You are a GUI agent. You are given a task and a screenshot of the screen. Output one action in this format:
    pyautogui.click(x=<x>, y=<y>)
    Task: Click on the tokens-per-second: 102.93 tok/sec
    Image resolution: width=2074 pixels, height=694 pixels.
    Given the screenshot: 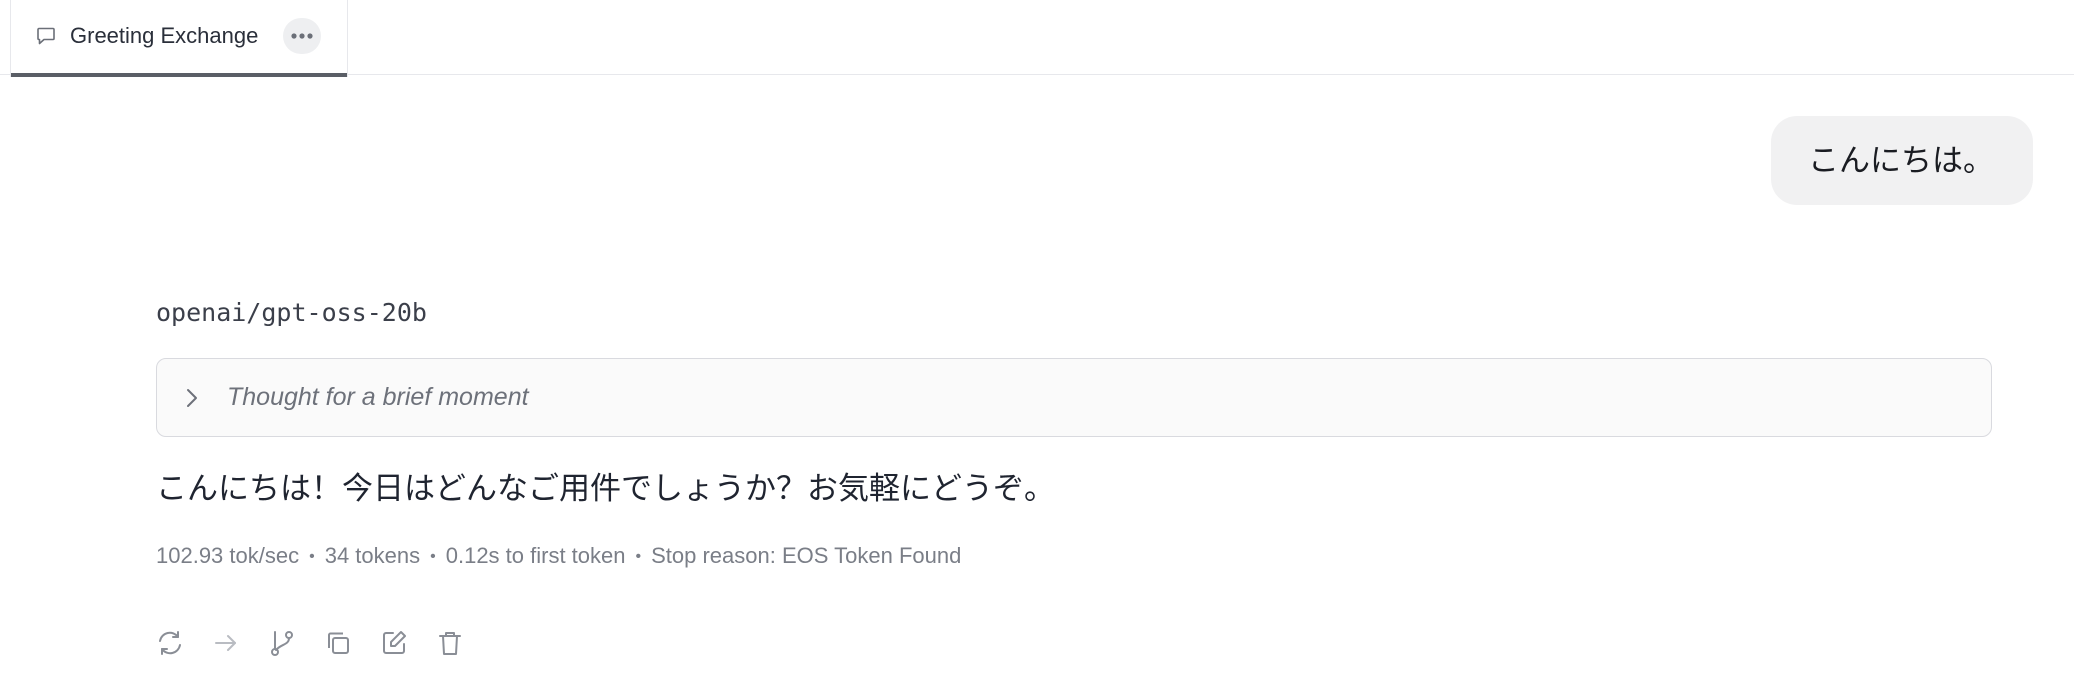 What is the action you would take?
    pyautogui.click(x=228, y=555)
    